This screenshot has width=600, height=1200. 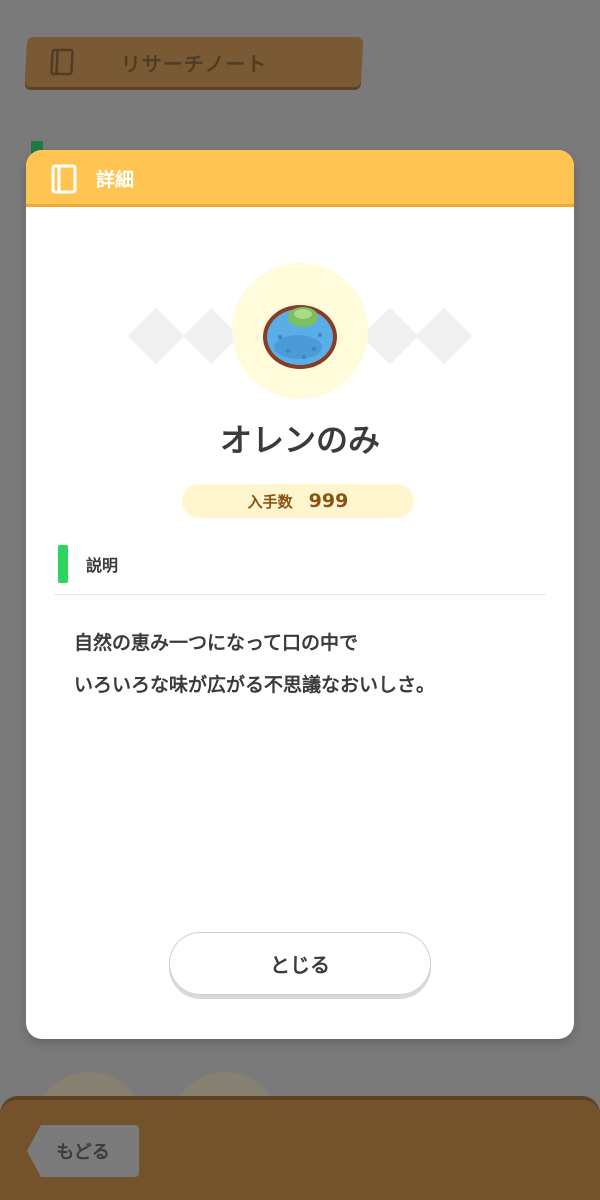 What do you see at coordinates (83, 1151) in the screenshot?
I see `back-button: もどる` at bounding box center [83, 1151].